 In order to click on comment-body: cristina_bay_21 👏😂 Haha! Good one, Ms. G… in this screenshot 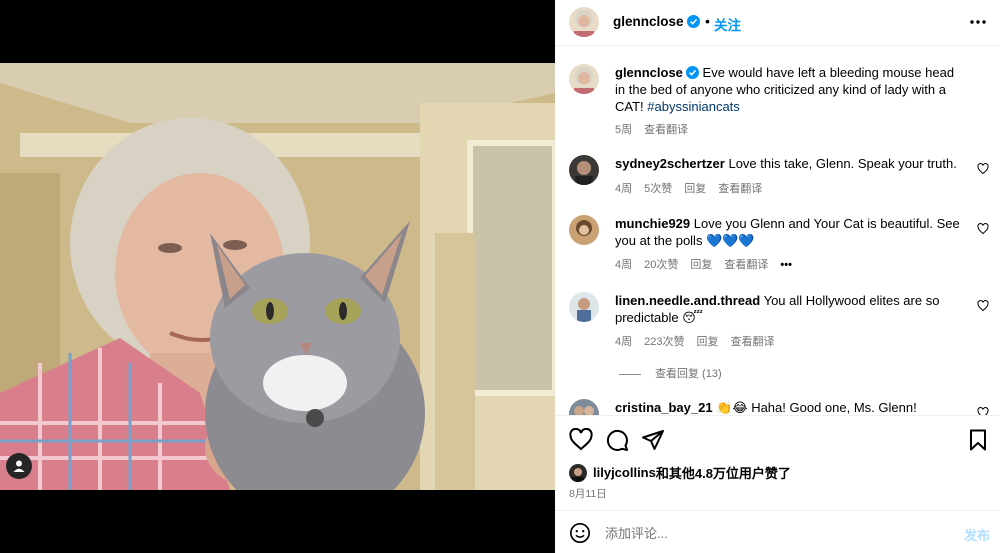, I will do `click(790, 407)`.